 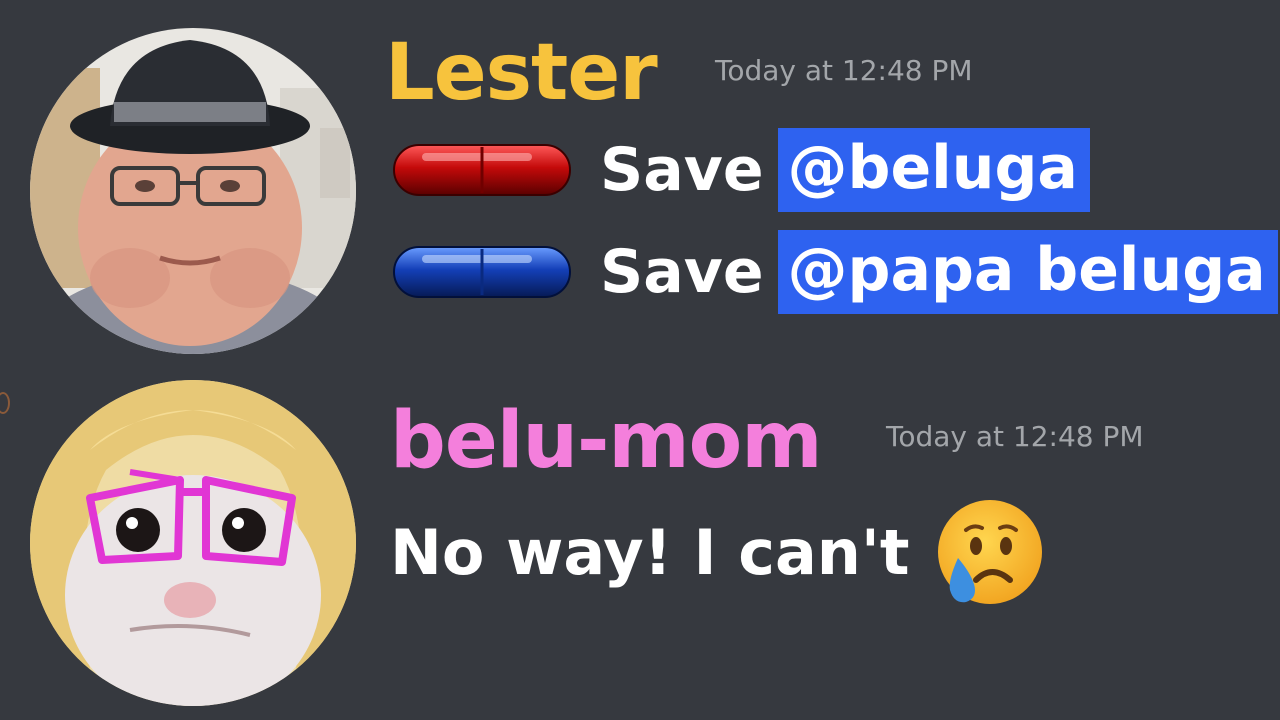 I want to click on message-text: No way! I can't, so click(x=650, y=552).